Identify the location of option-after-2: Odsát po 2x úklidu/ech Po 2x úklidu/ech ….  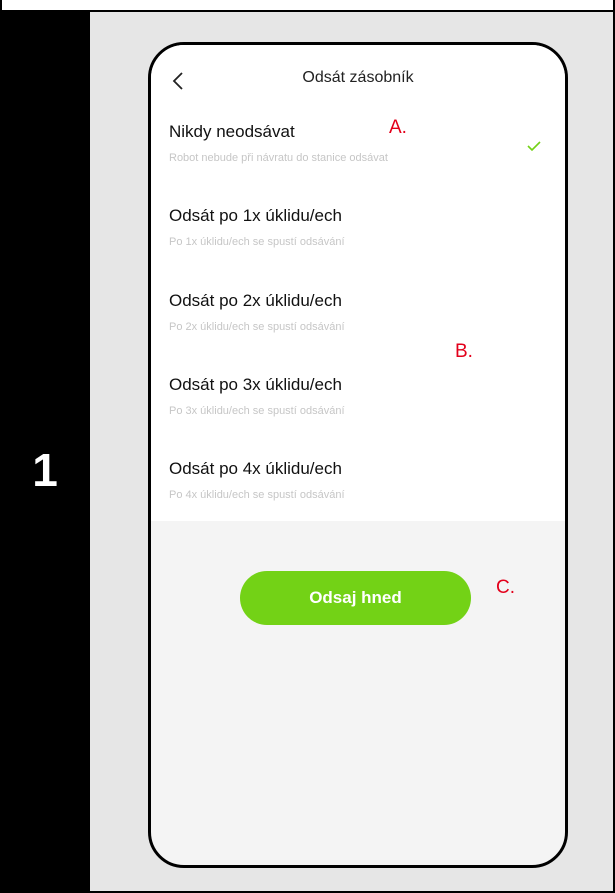
(358, 320).